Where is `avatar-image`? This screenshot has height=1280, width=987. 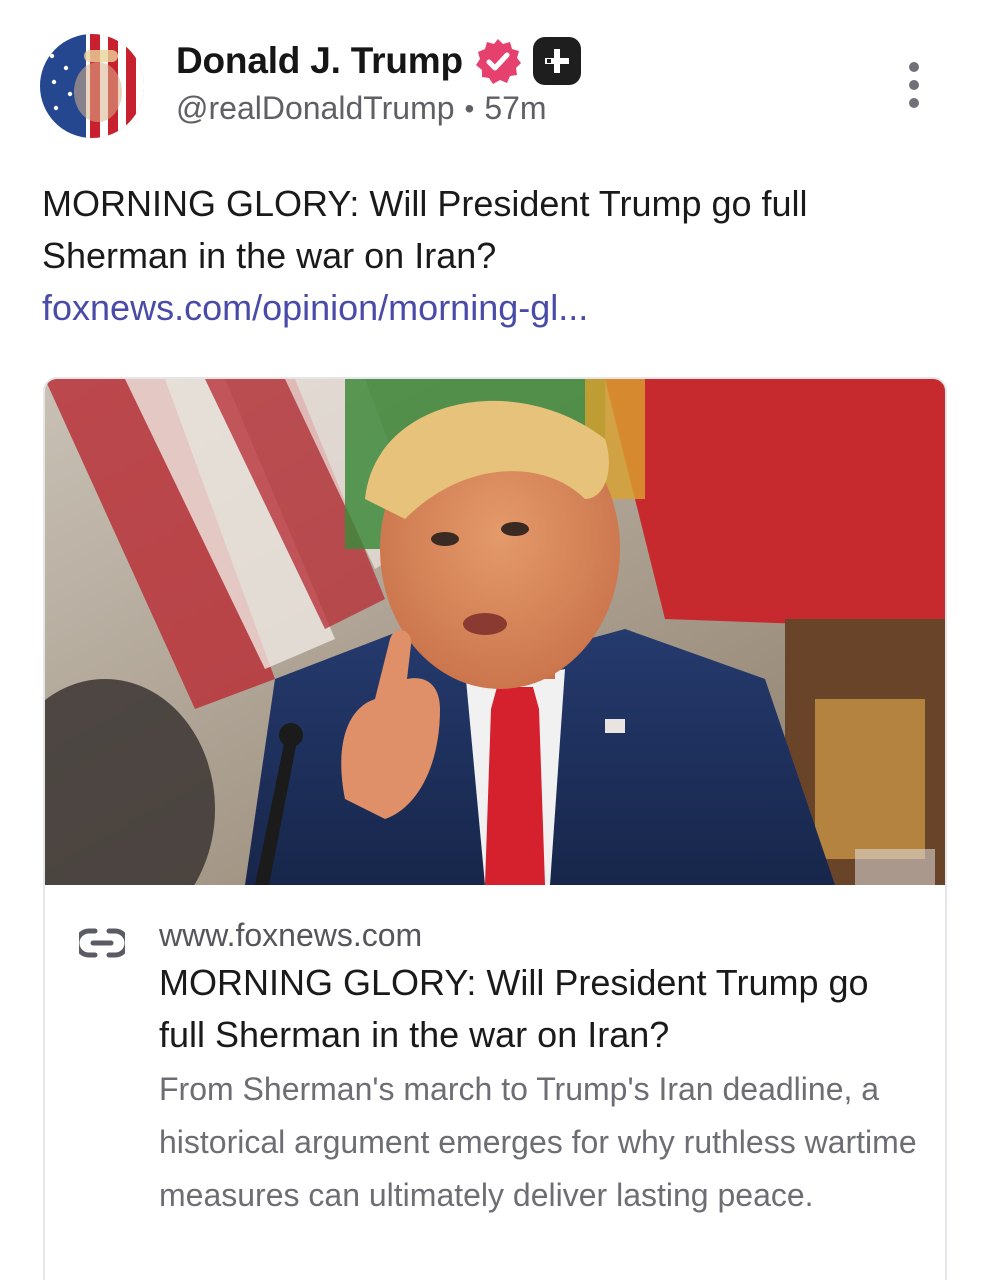 avatar-image is located at coordinates (92, 86).